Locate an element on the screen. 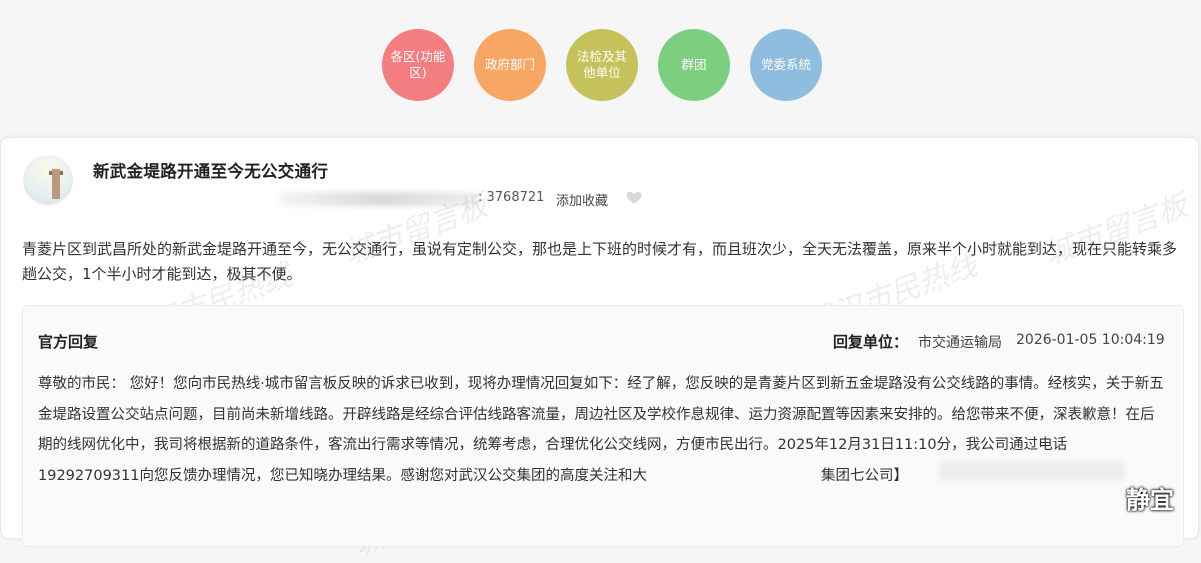 This screenshot has width=1201, height=563. avatar is located at coordinates (48, 180).